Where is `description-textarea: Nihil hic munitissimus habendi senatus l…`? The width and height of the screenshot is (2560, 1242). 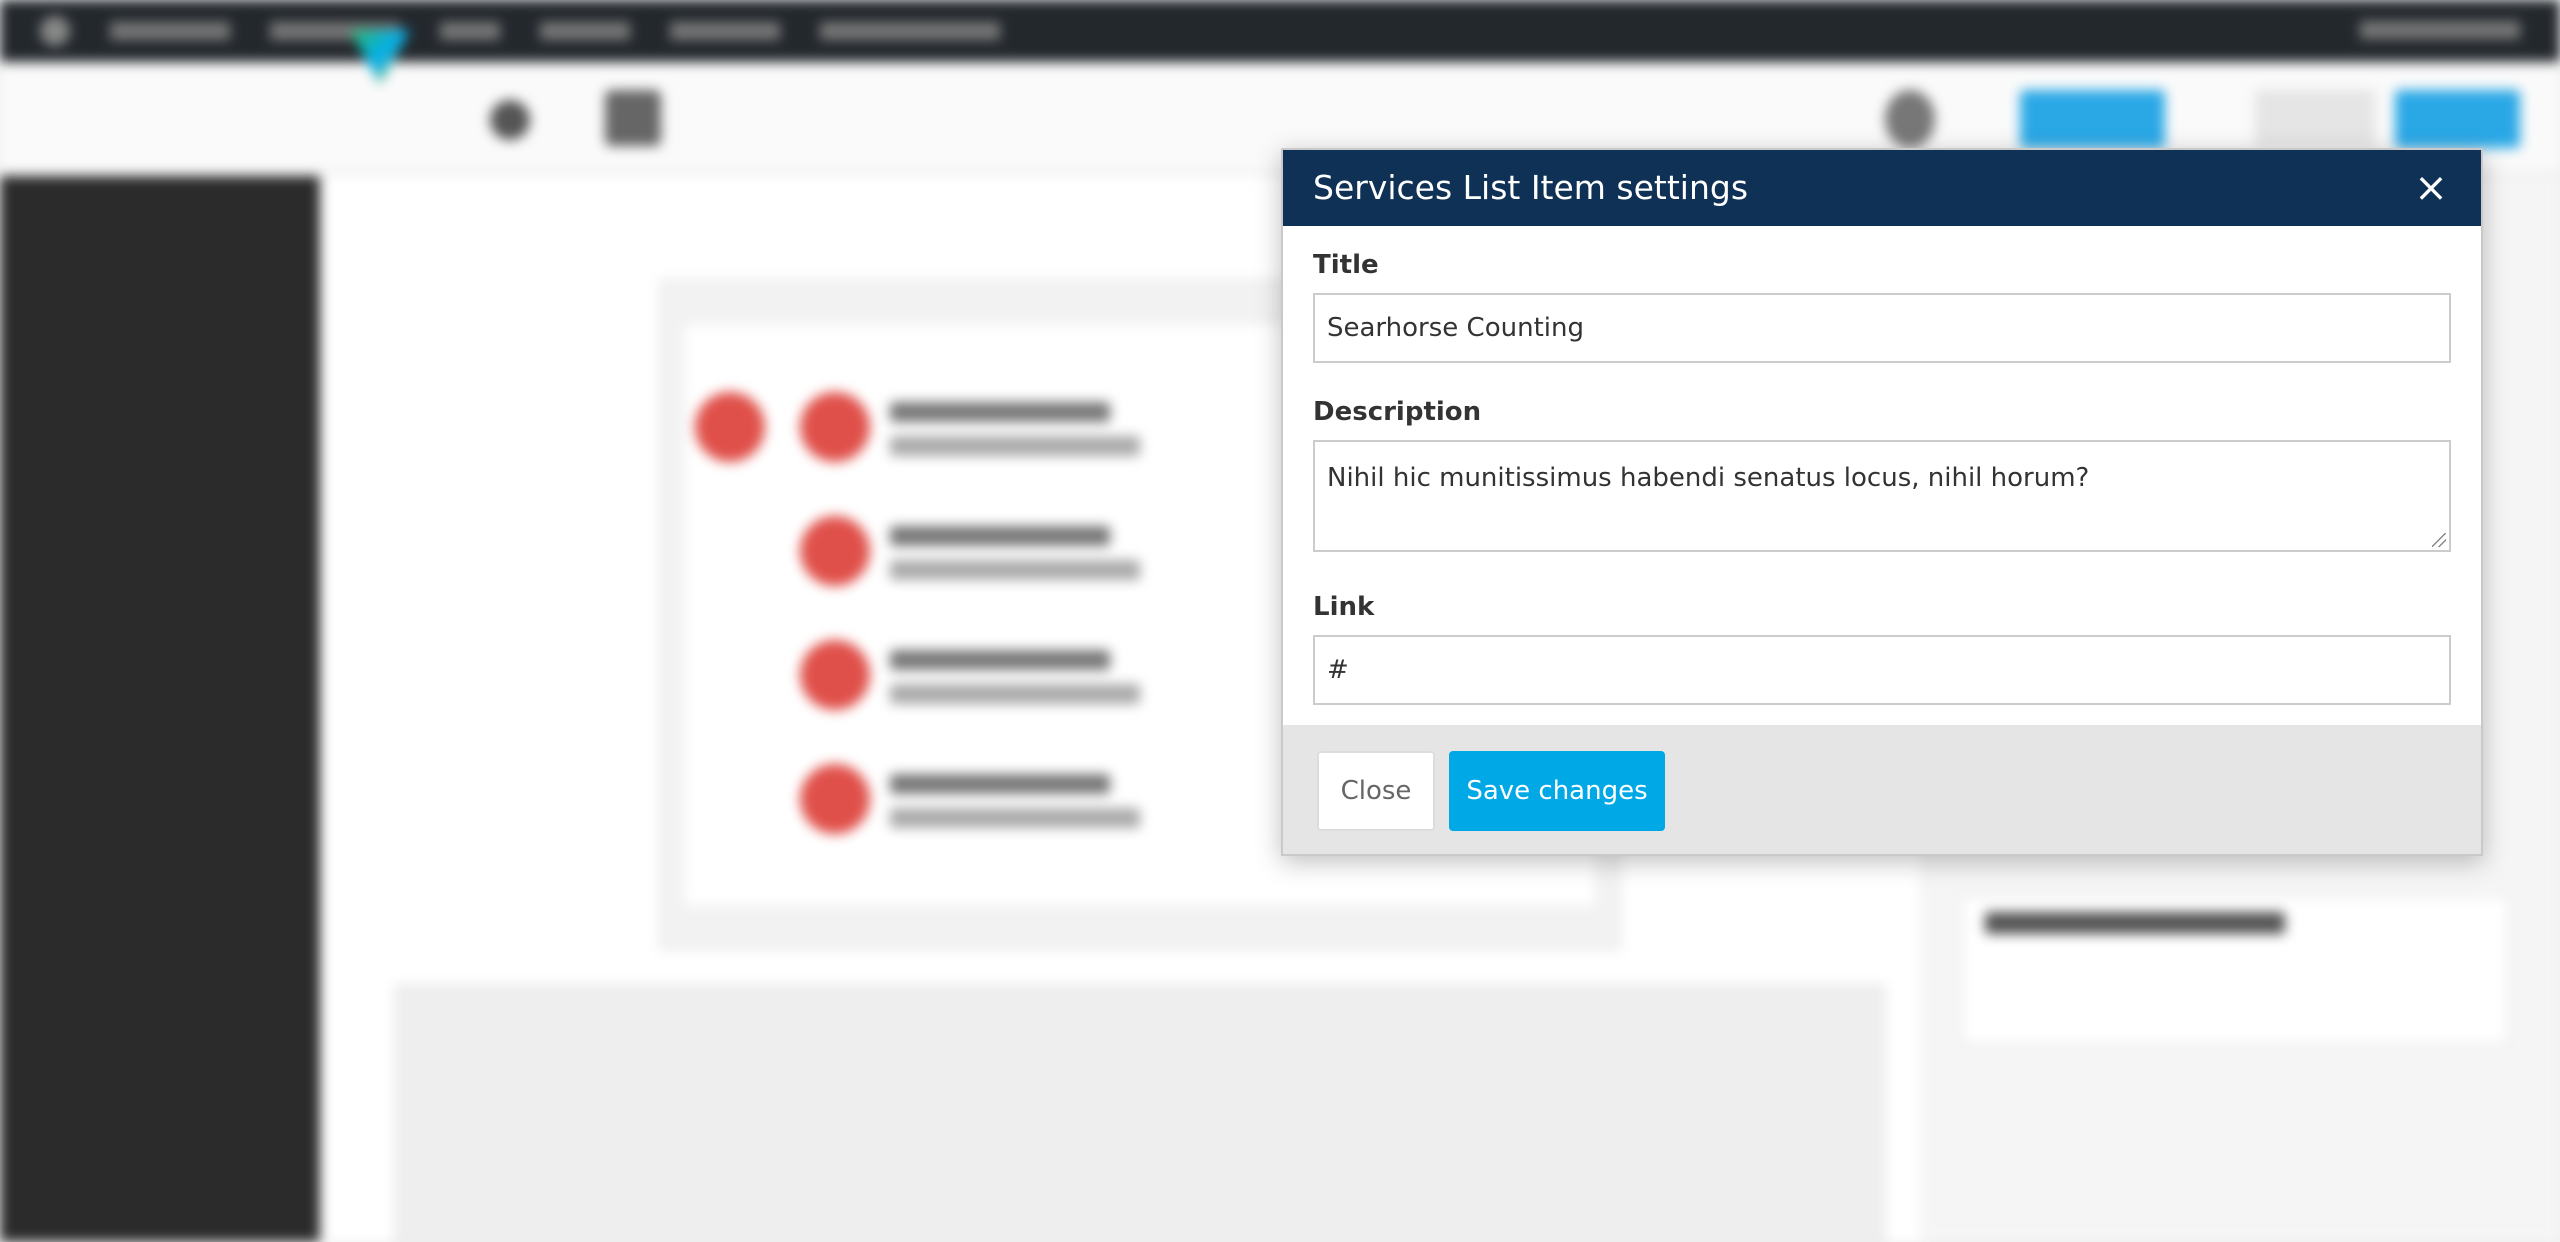
description-textarea: Nihil hic munitissimus habendi senatus l… is located at coordinates (1882, 496).